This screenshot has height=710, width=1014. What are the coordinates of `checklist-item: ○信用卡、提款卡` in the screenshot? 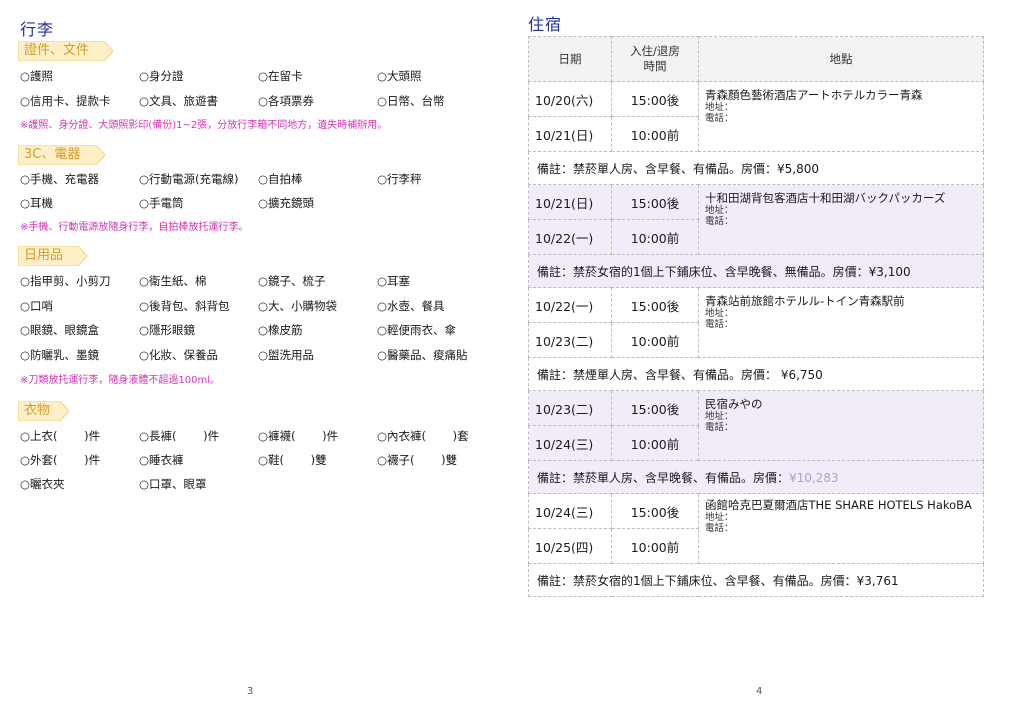 It's located at (65, 101).